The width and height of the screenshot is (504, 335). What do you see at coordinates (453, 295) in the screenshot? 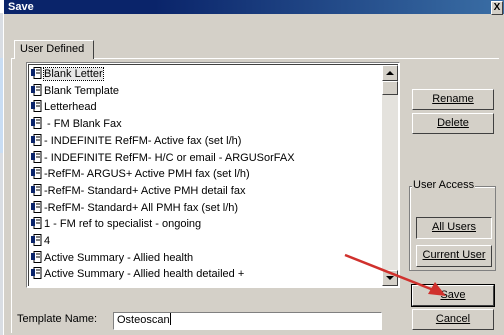
I see `save-button: Save` at bounding box center [453, 295].